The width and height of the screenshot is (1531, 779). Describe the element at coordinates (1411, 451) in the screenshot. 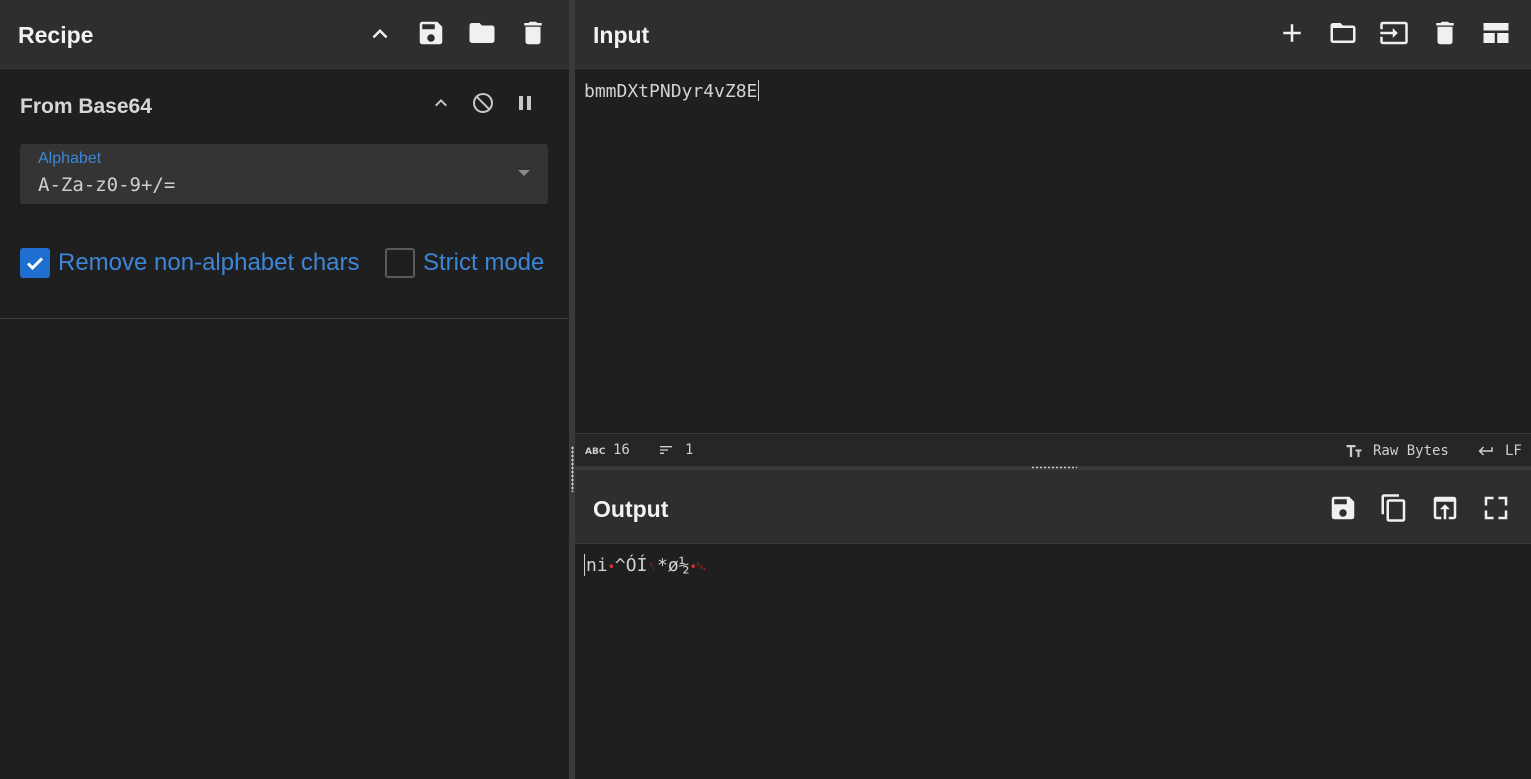

I see `encoding-value: Raw Bytes` at that location.